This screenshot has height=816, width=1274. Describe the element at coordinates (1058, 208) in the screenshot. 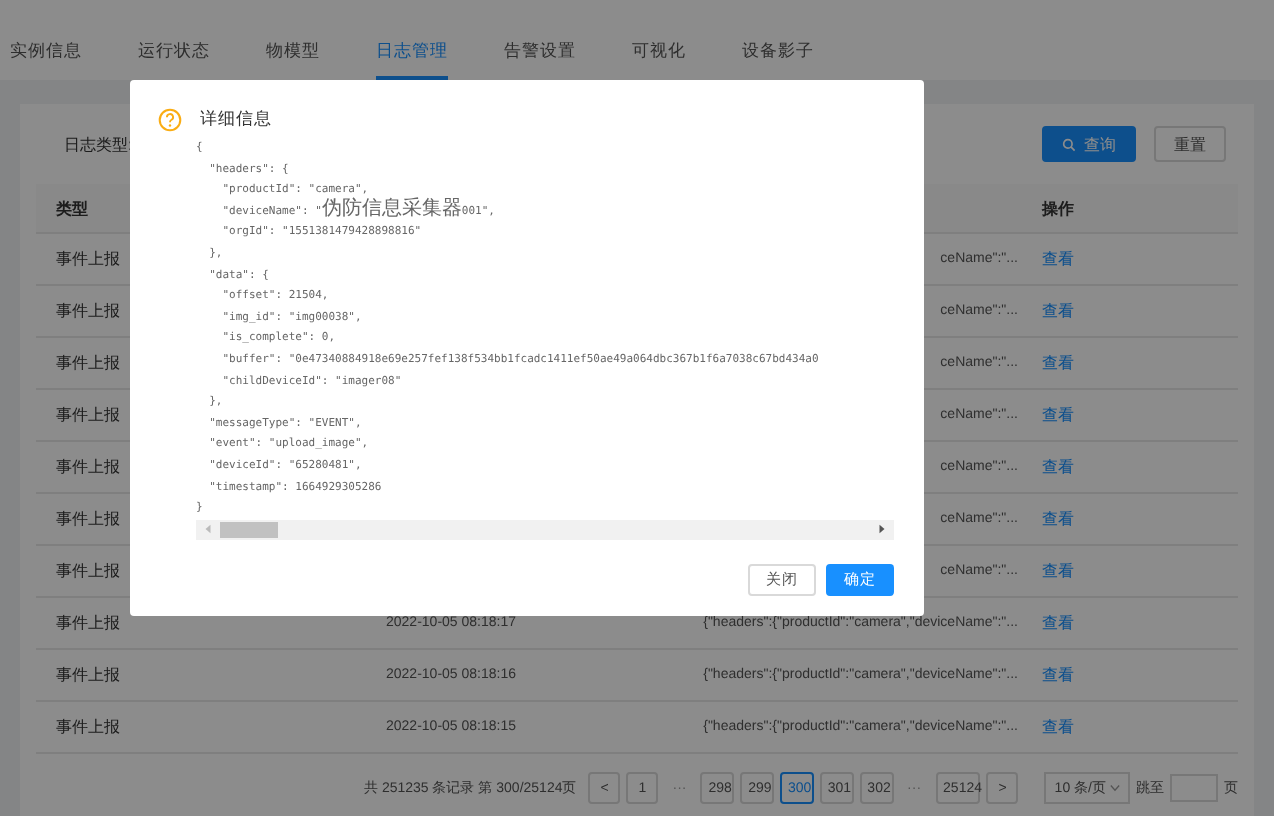

I see `column-header: 操作` at that location.